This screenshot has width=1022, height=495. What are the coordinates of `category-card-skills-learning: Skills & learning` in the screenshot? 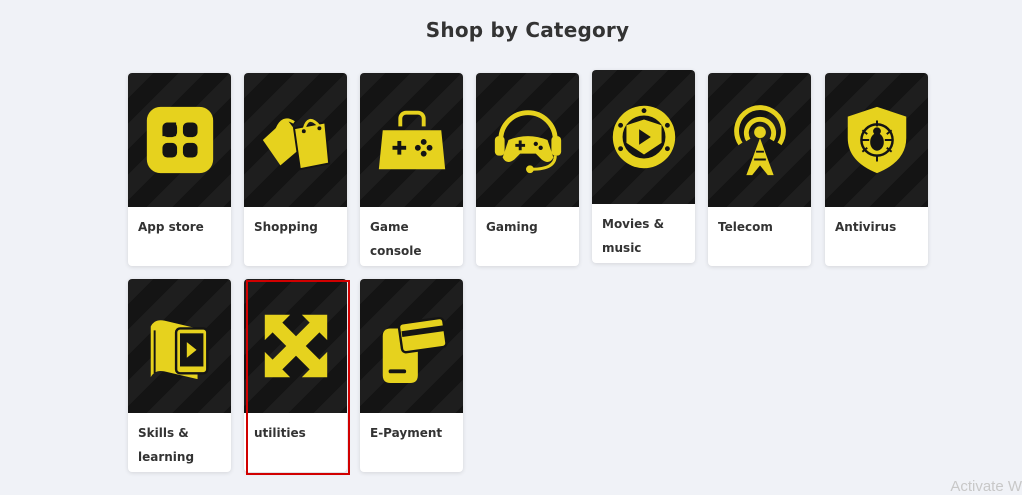 It's located at (179, 375).